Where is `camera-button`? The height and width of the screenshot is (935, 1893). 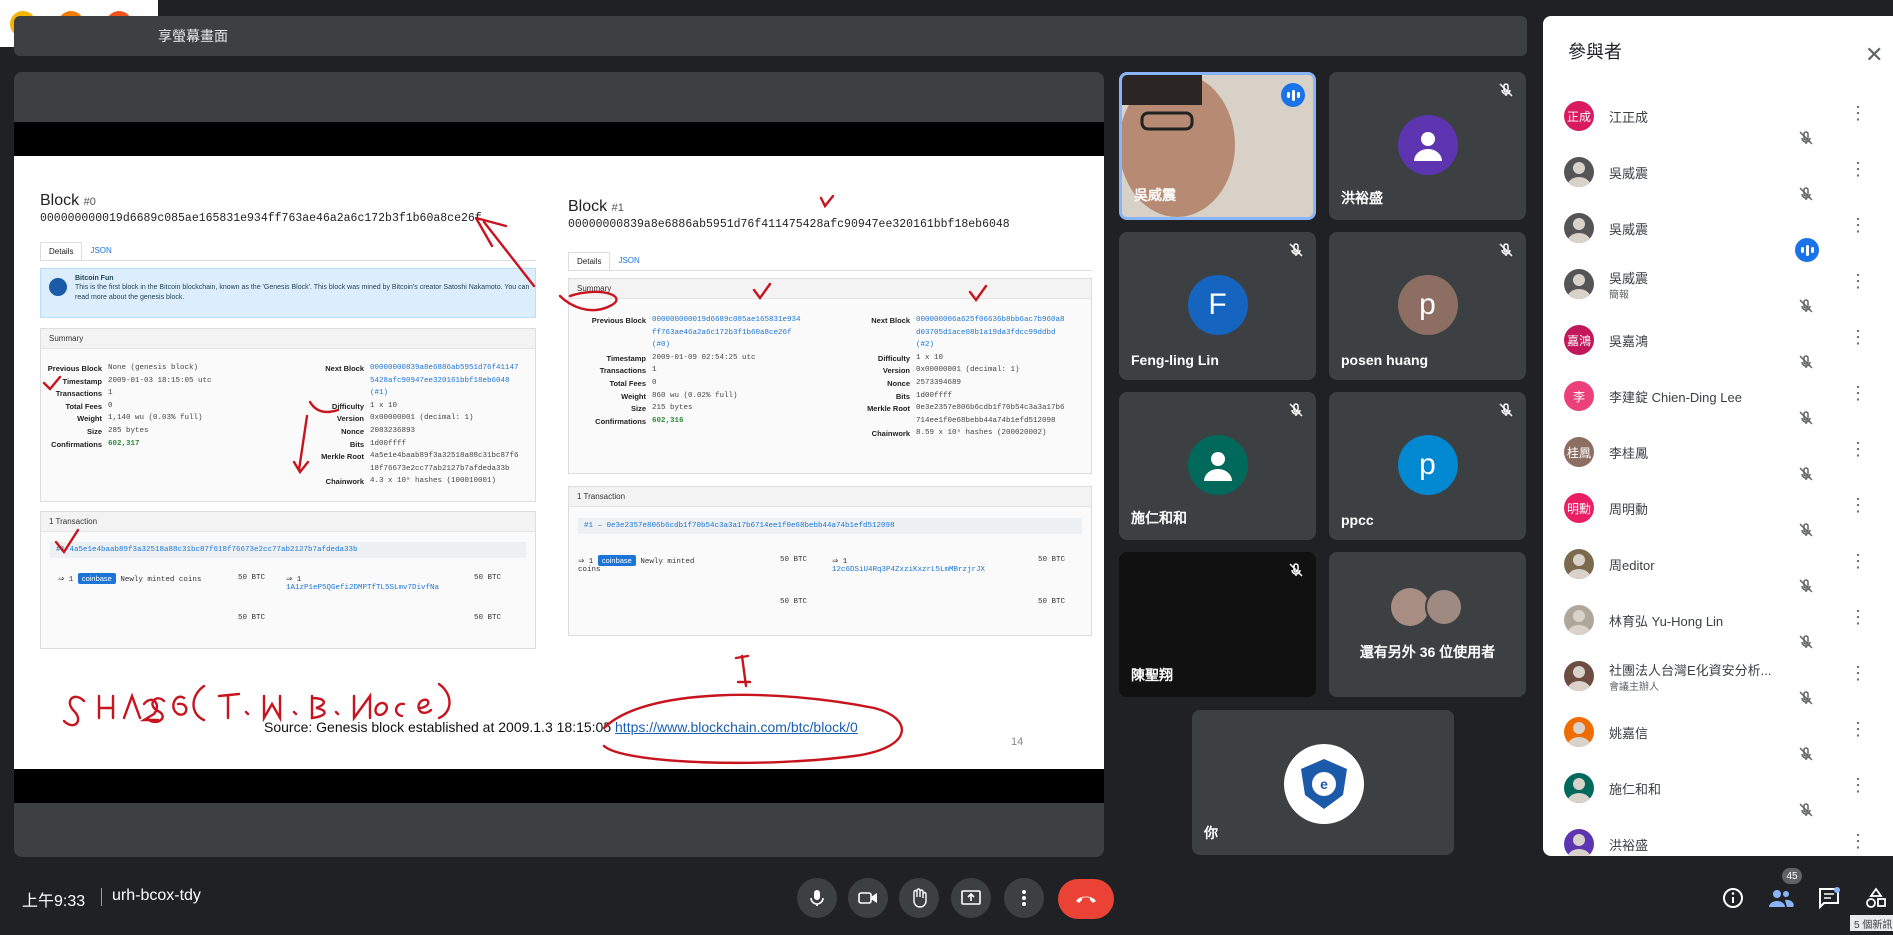
camera-button is located at coordinates (868, 898).